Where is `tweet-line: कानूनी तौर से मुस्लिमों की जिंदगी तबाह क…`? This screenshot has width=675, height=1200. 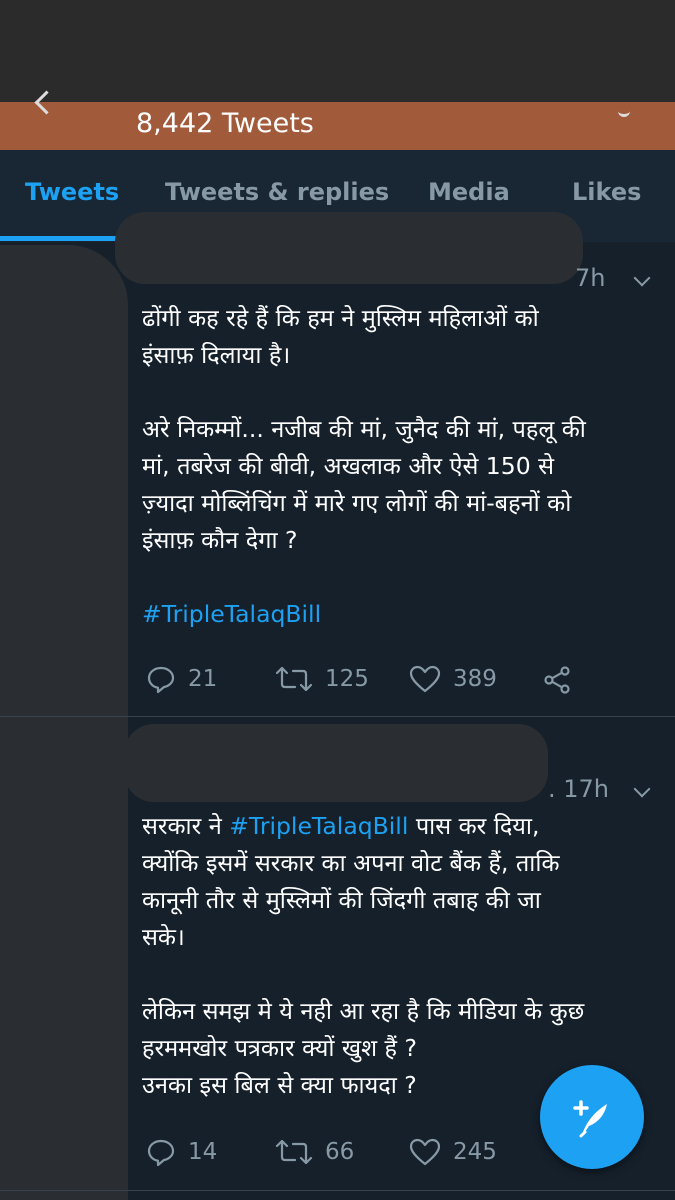
tweet-line: कानूनी तौर से मुस्लिमों की जिंदगी तबाह क… is located at coordinates (341, 900).